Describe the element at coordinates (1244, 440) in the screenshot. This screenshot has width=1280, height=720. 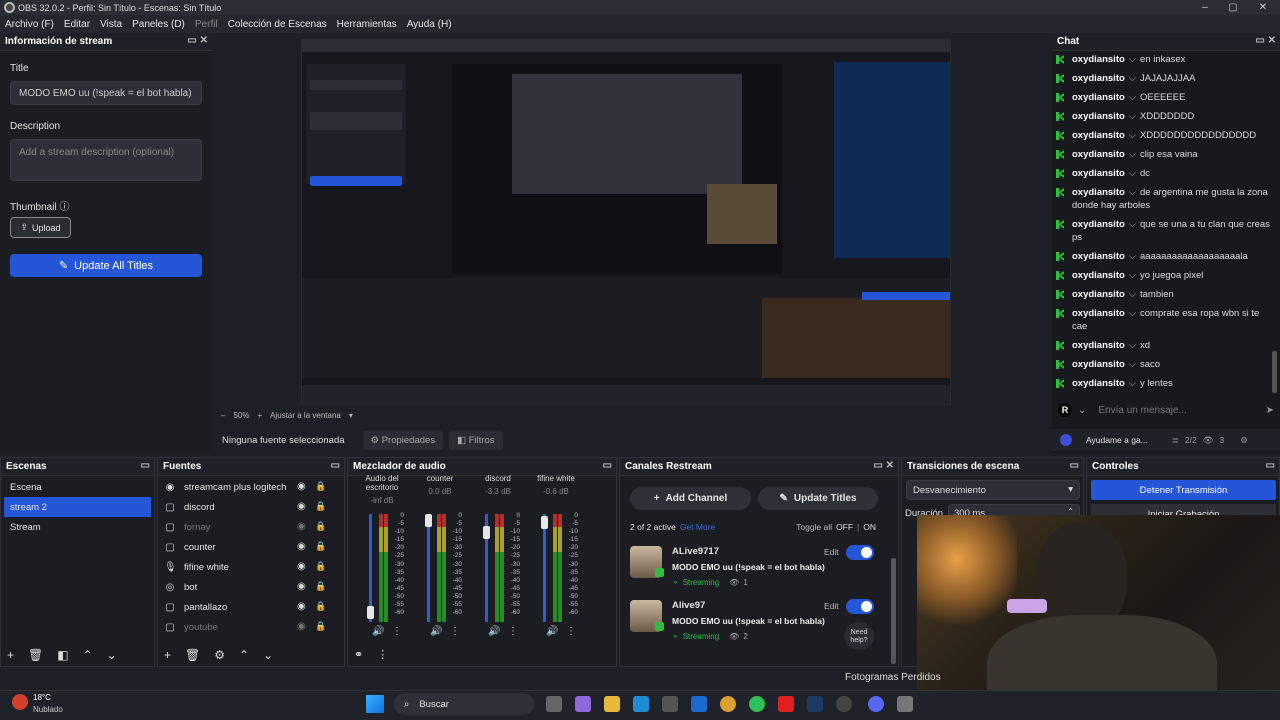
I see `settings-gear-icon: ⚙` at that location.